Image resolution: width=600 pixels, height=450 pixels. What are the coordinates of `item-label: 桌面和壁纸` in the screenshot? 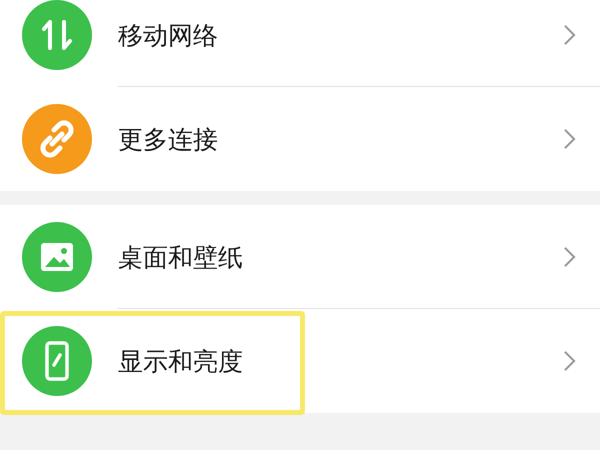 It's located at (181, 258).